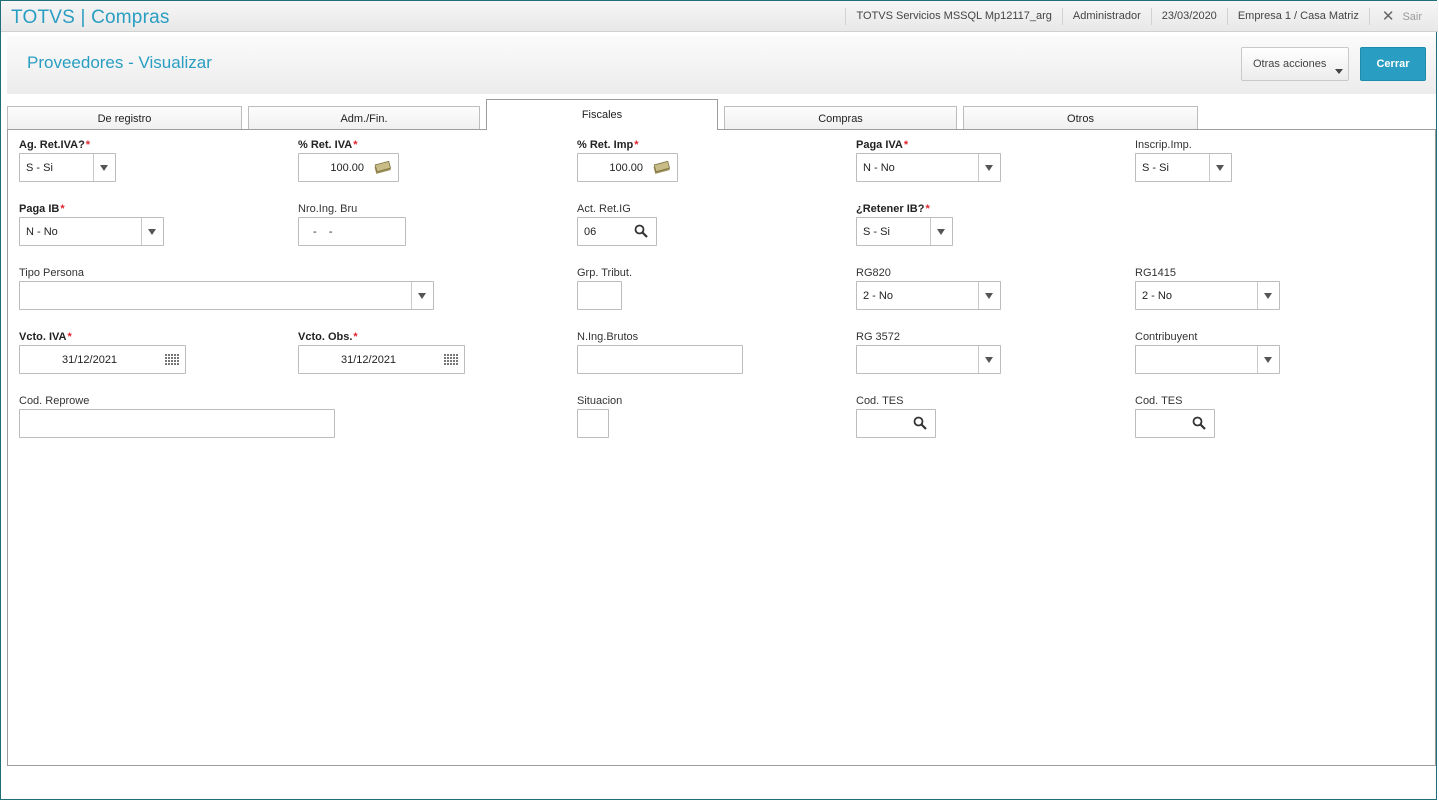 The width and height of the screenshot is (1439, 802). What do you see at coordinates (369, 360) in the screenshot?
I see `vcto-obs-value: 31/12/2021` at bounding box center [369, 360].